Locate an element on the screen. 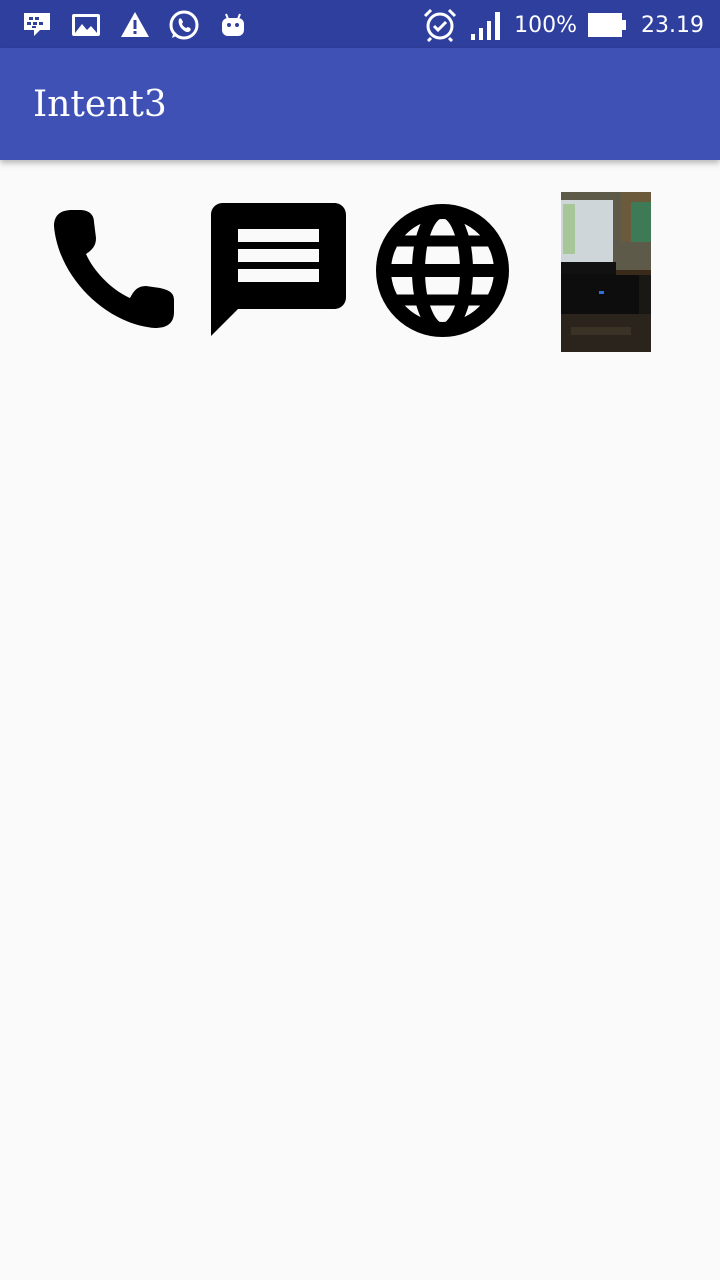 The image size is (720, 1280). whatsapp-icon is located at coordinates (184, 25).